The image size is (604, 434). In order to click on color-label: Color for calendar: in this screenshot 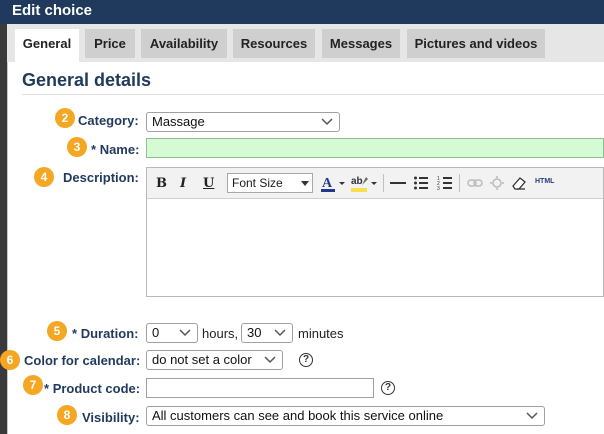, I will do `click(82, 360)`.